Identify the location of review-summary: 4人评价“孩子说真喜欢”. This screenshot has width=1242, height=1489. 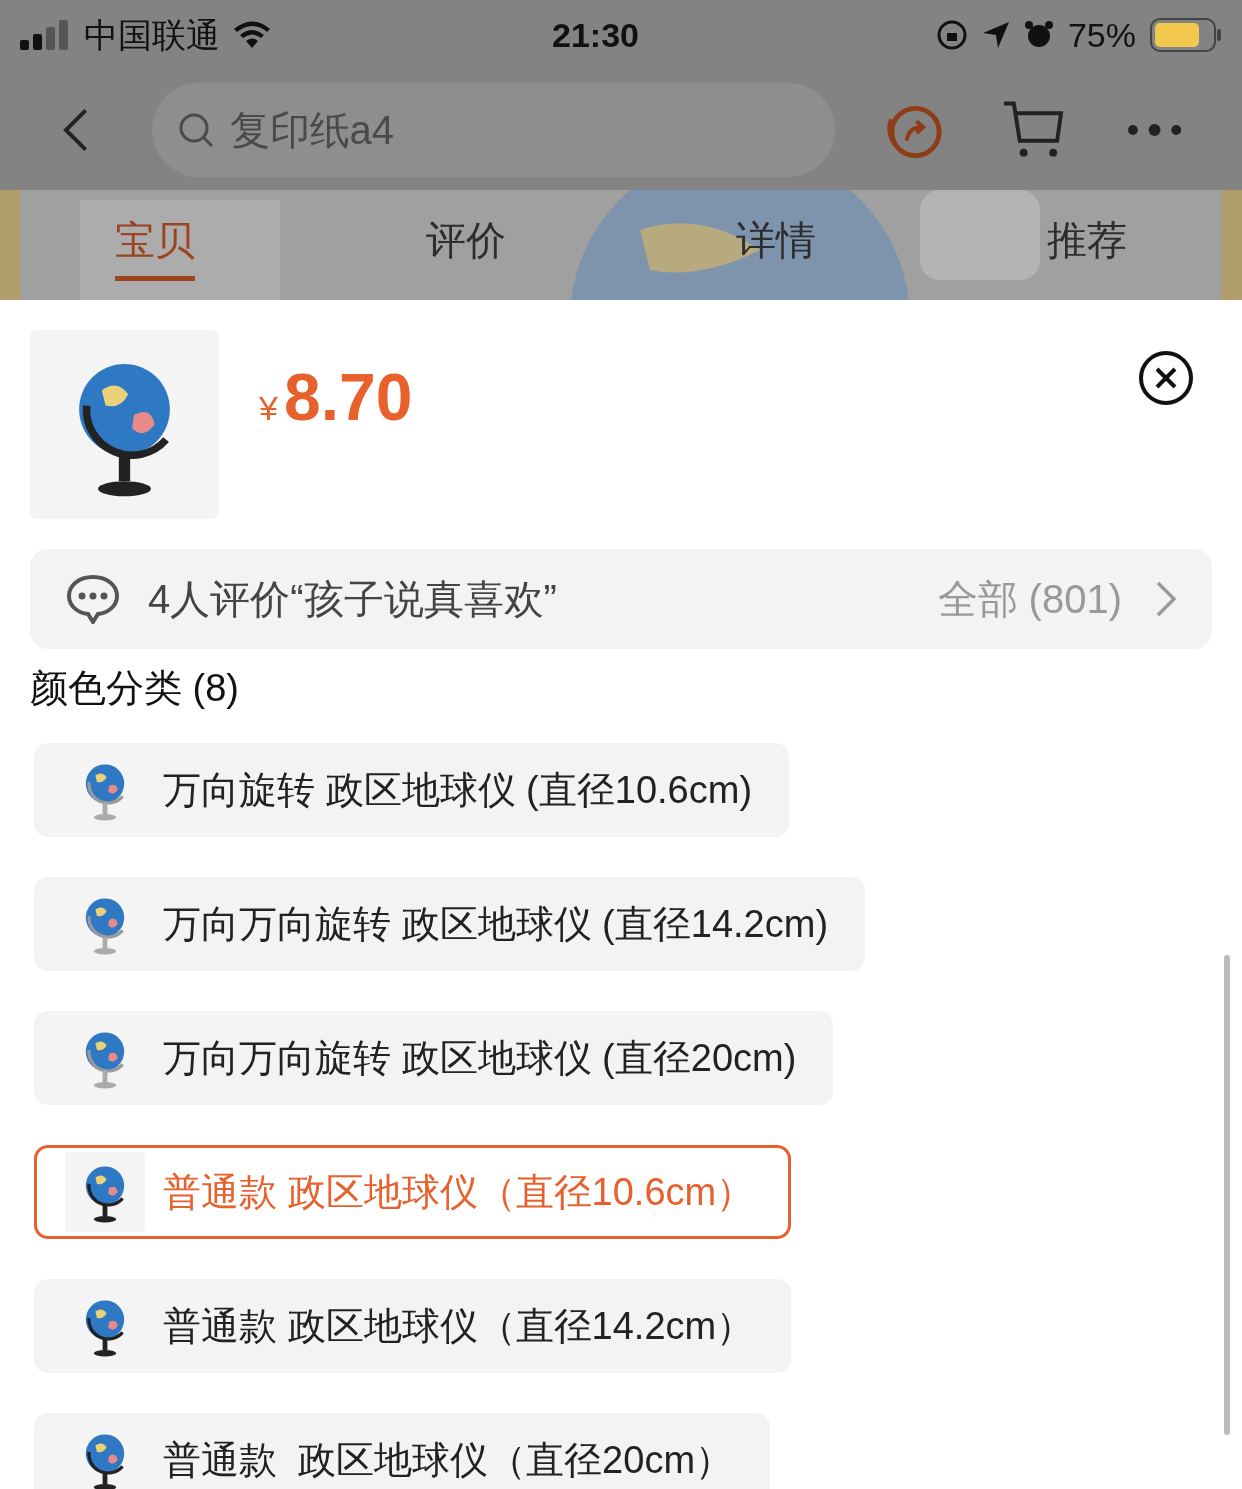
(352, 599).